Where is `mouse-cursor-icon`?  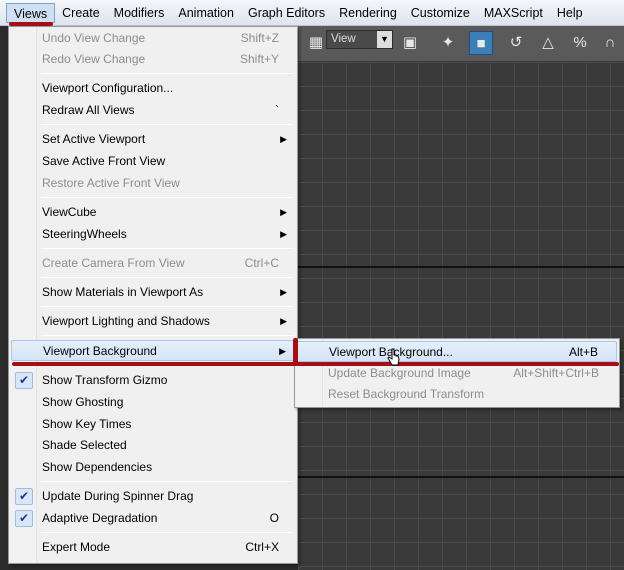 mouse-cursor-icon is located at coordinates (393, 357).